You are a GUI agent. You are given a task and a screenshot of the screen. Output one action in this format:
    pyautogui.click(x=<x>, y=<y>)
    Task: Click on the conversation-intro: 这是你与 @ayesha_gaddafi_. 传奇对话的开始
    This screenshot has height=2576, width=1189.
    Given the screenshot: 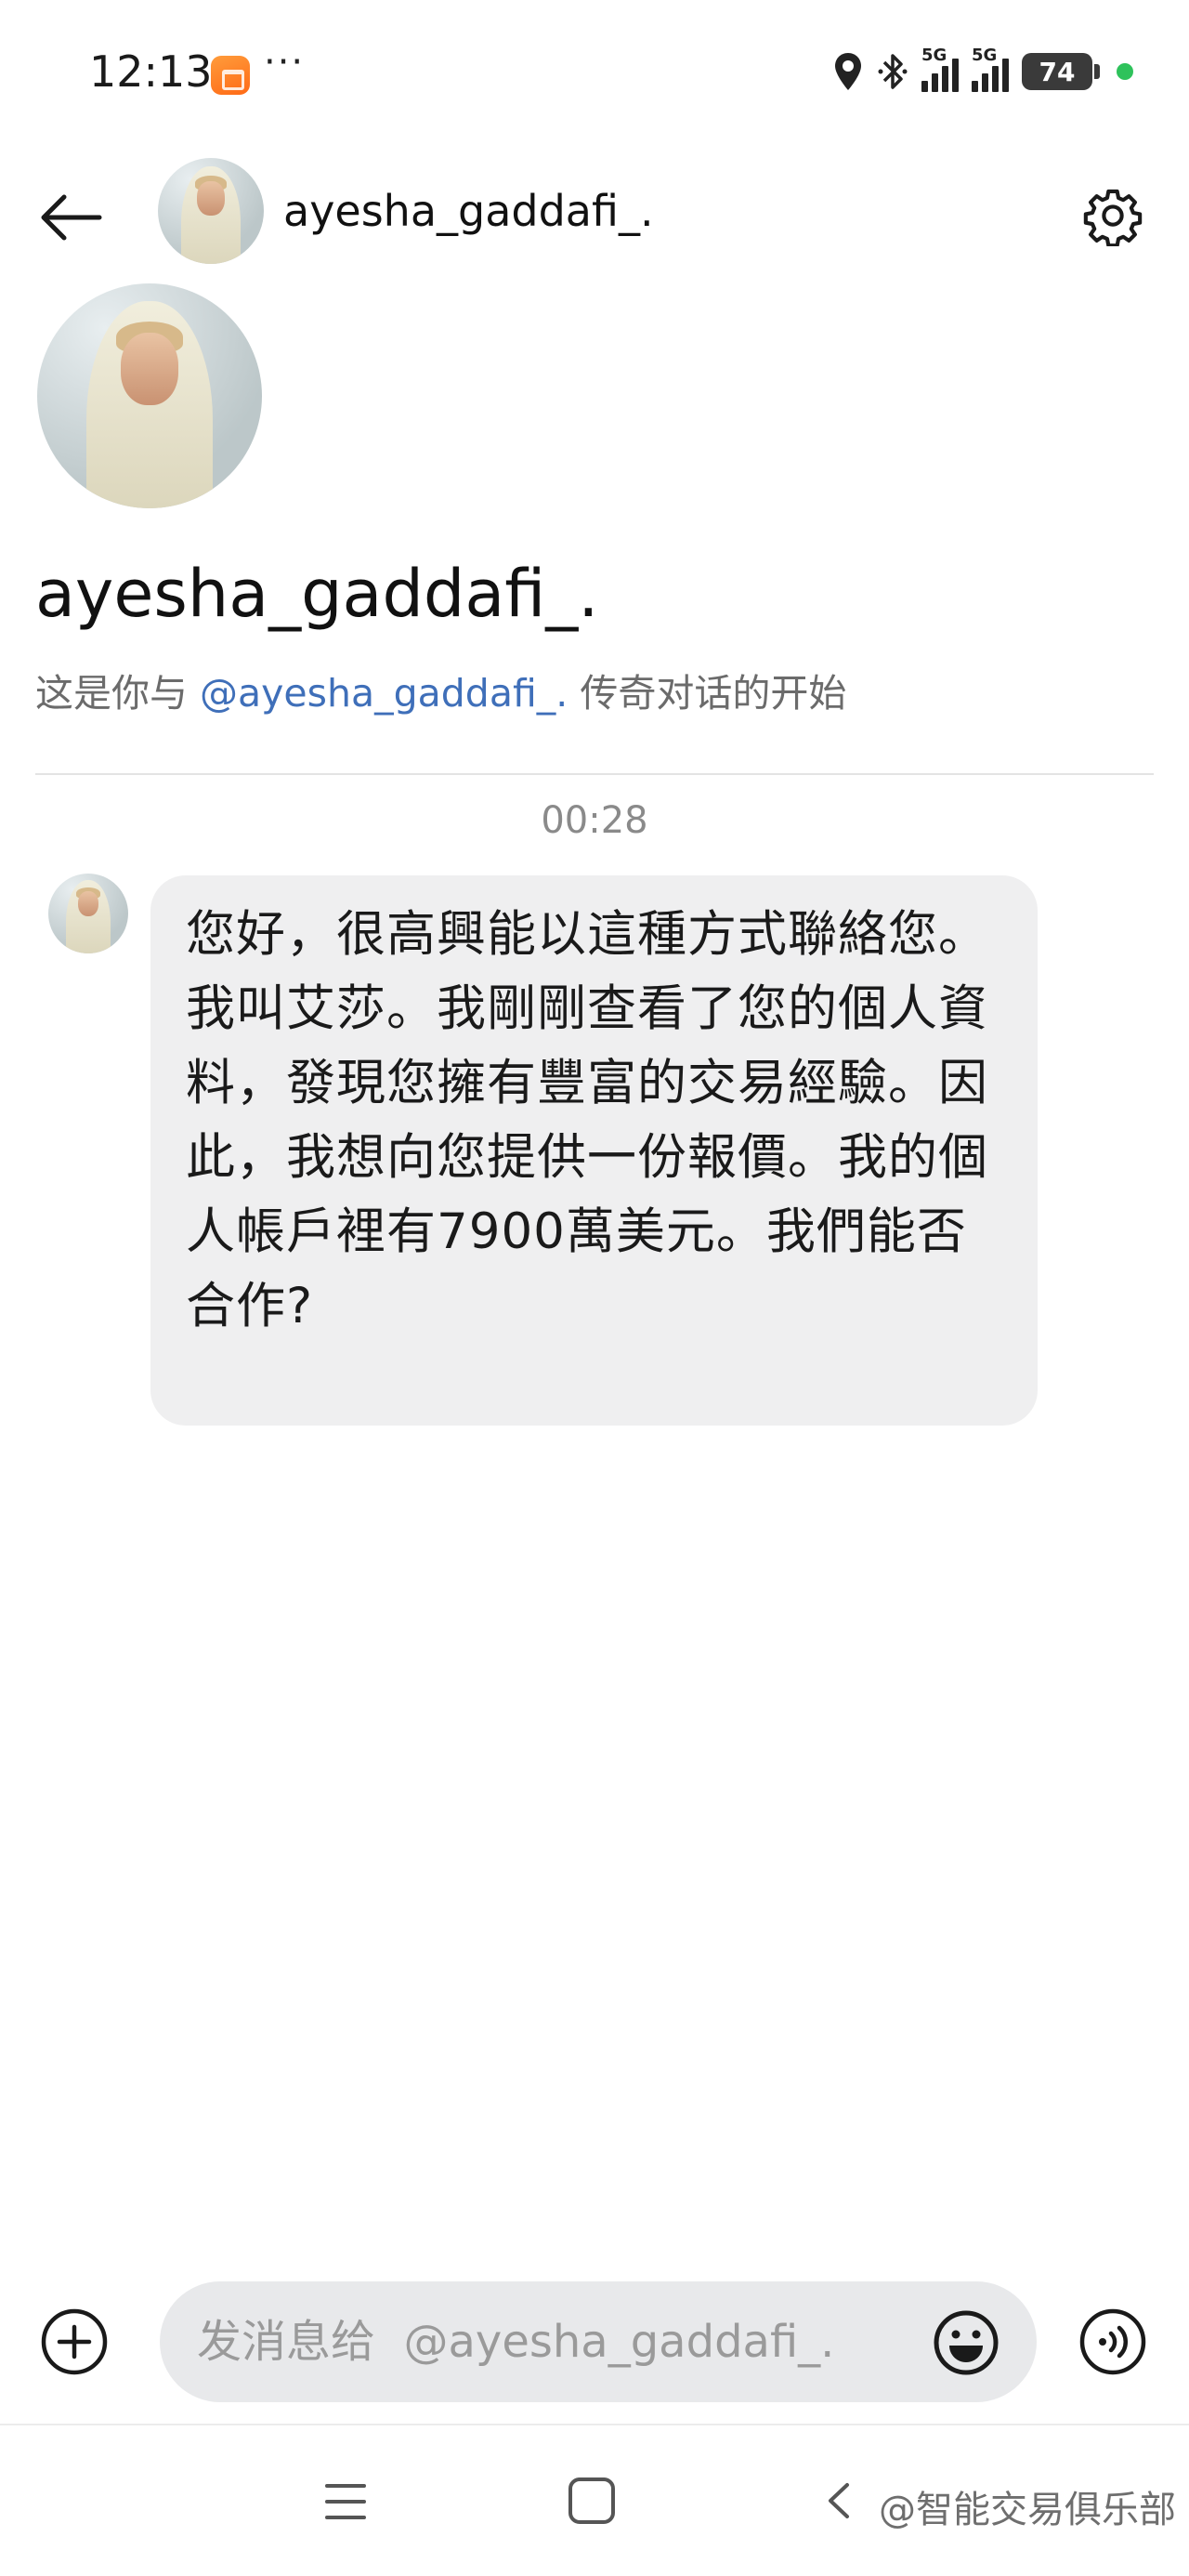 What is the action you would take?
    pyautogui.click(x=441, y=689)
    